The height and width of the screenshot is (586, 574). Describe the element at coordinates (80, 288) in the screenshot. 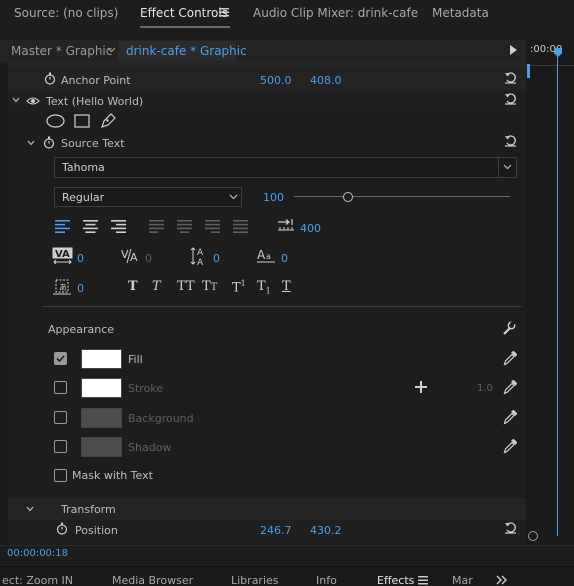

I see `tsume-value: 0` at that location.